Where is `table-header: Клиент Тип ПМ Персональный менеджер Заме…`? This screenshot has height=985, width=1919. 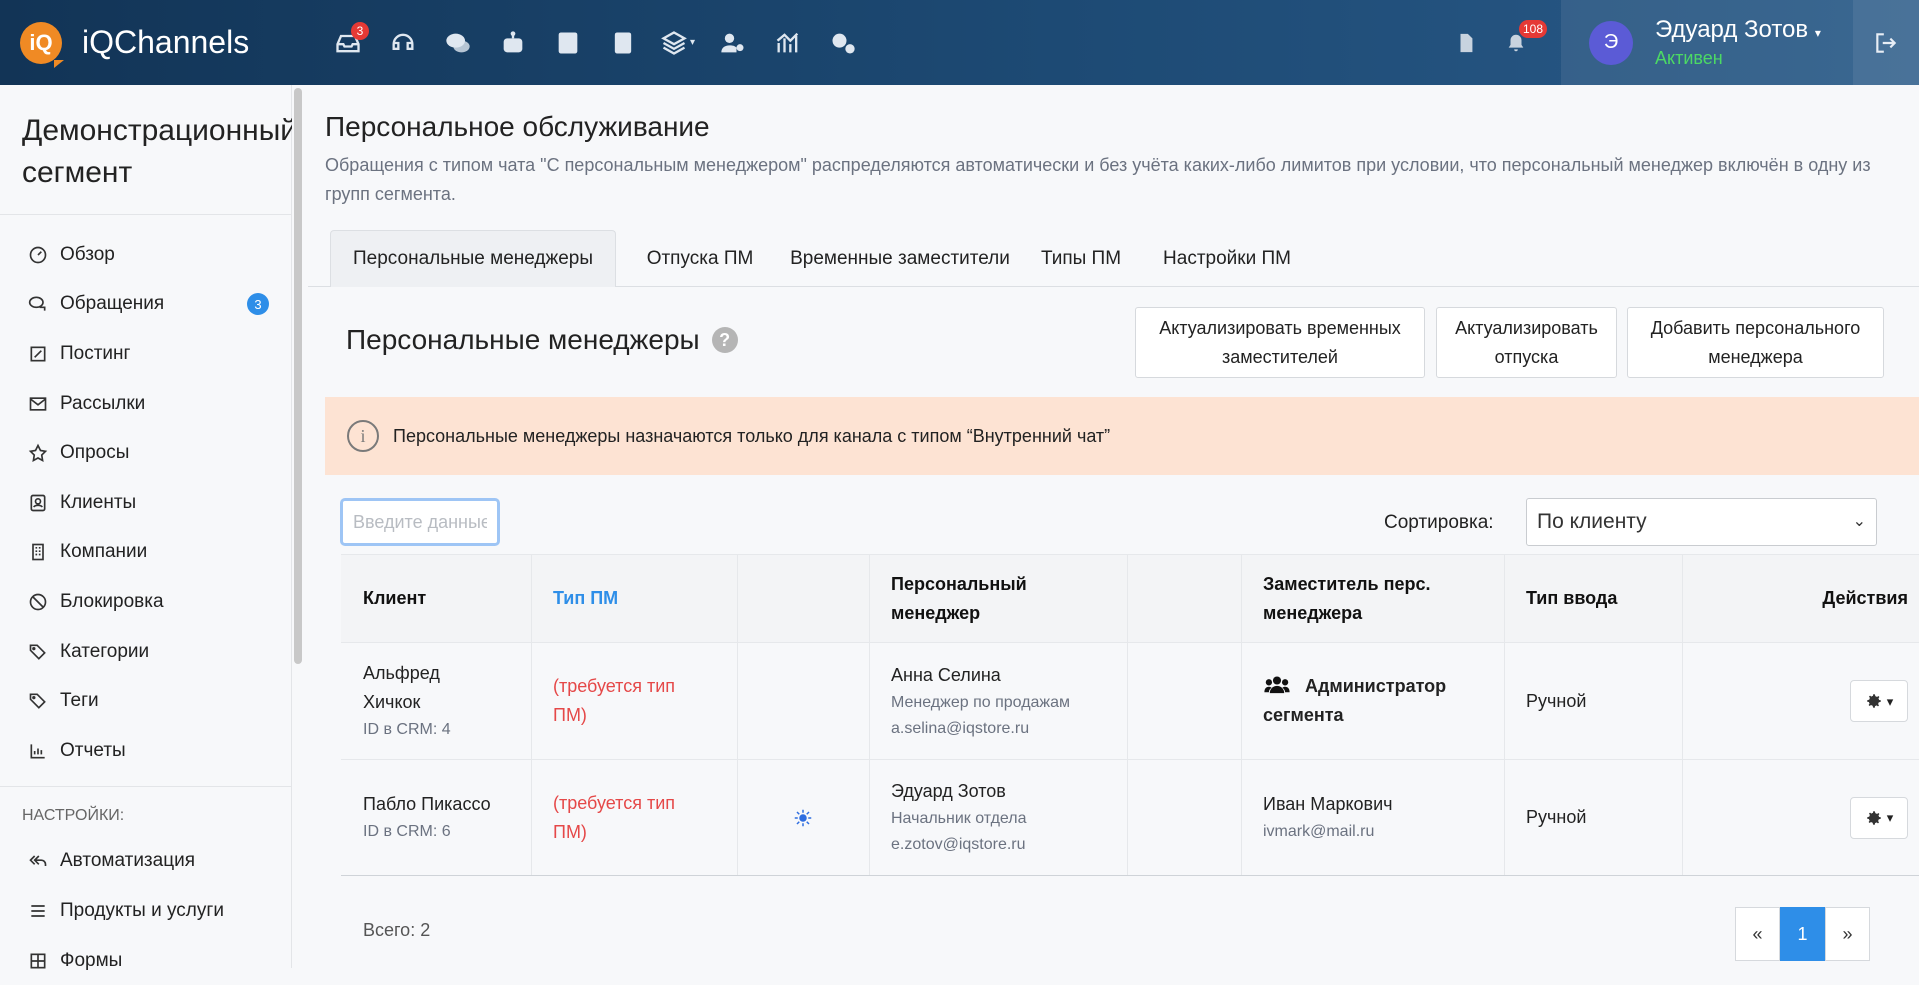 table-header: Клиент Тип ПМ Персональный менеджер Заме… is located at coordinates (1130, 598).